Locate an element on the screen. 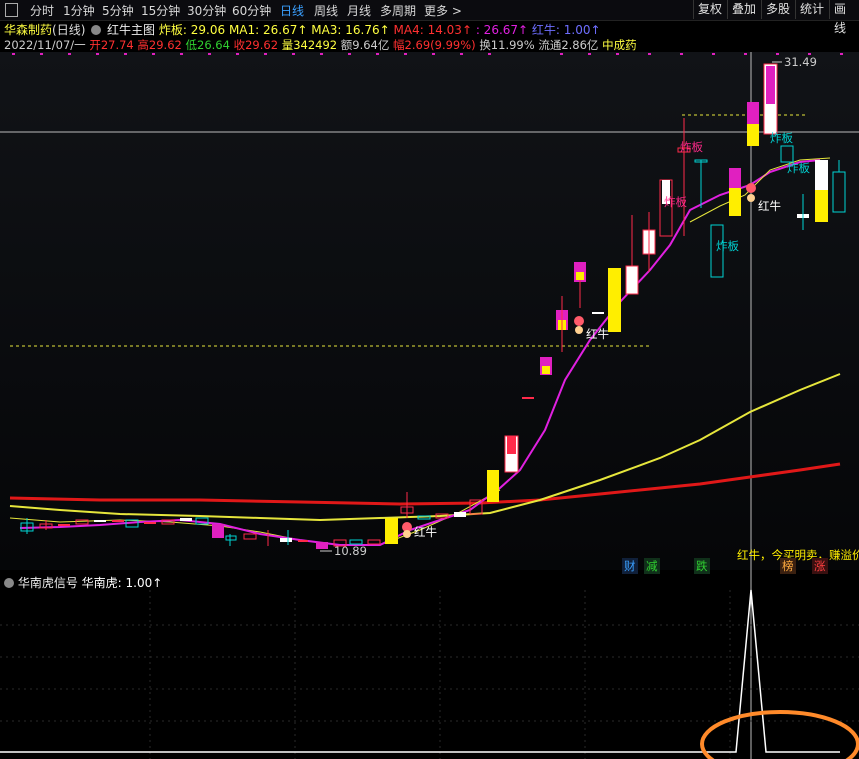 The height and width of the screenshot is (759, 859). zhaban-label-3: 炸板 is located at coordinates (781, 138).